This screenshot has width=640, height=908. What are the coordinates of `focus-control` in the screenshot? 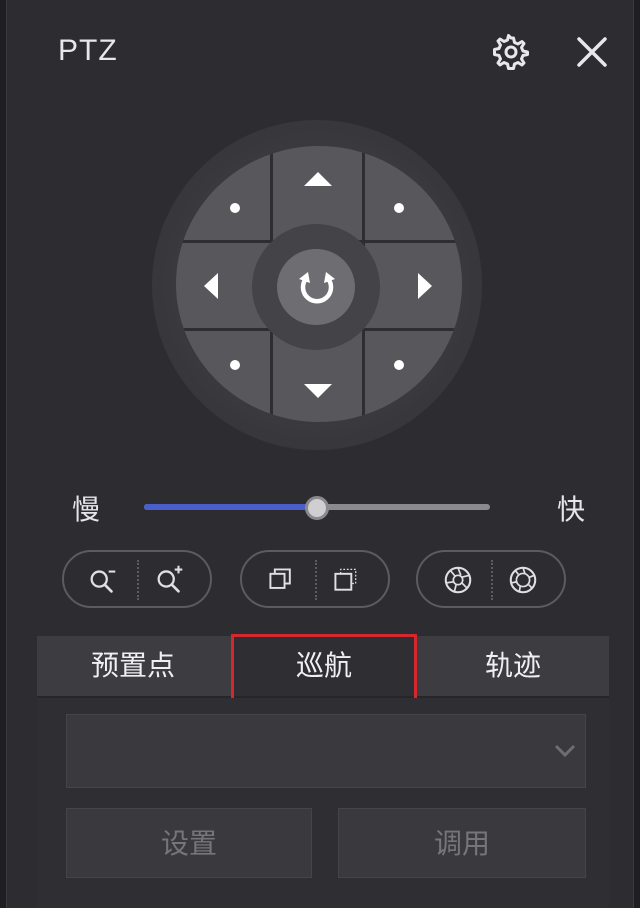 It's located at (315, 579).